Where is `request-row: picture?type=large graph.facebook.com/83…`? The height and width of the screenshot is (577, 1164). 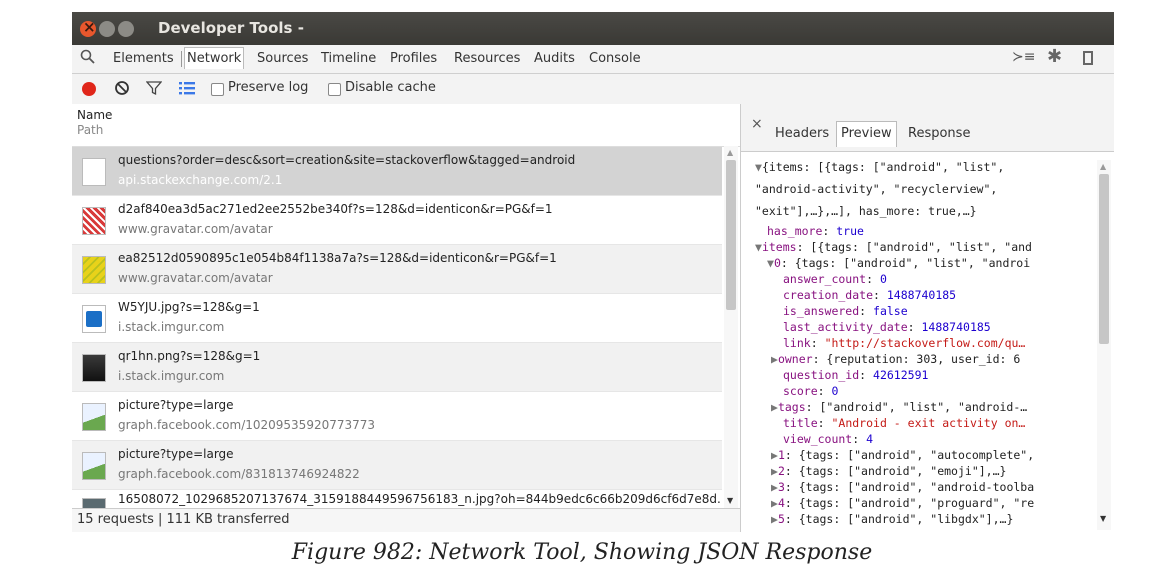
request-row: picture?type=large graph.facebook.com/83… is located at coordinates (397, 465).